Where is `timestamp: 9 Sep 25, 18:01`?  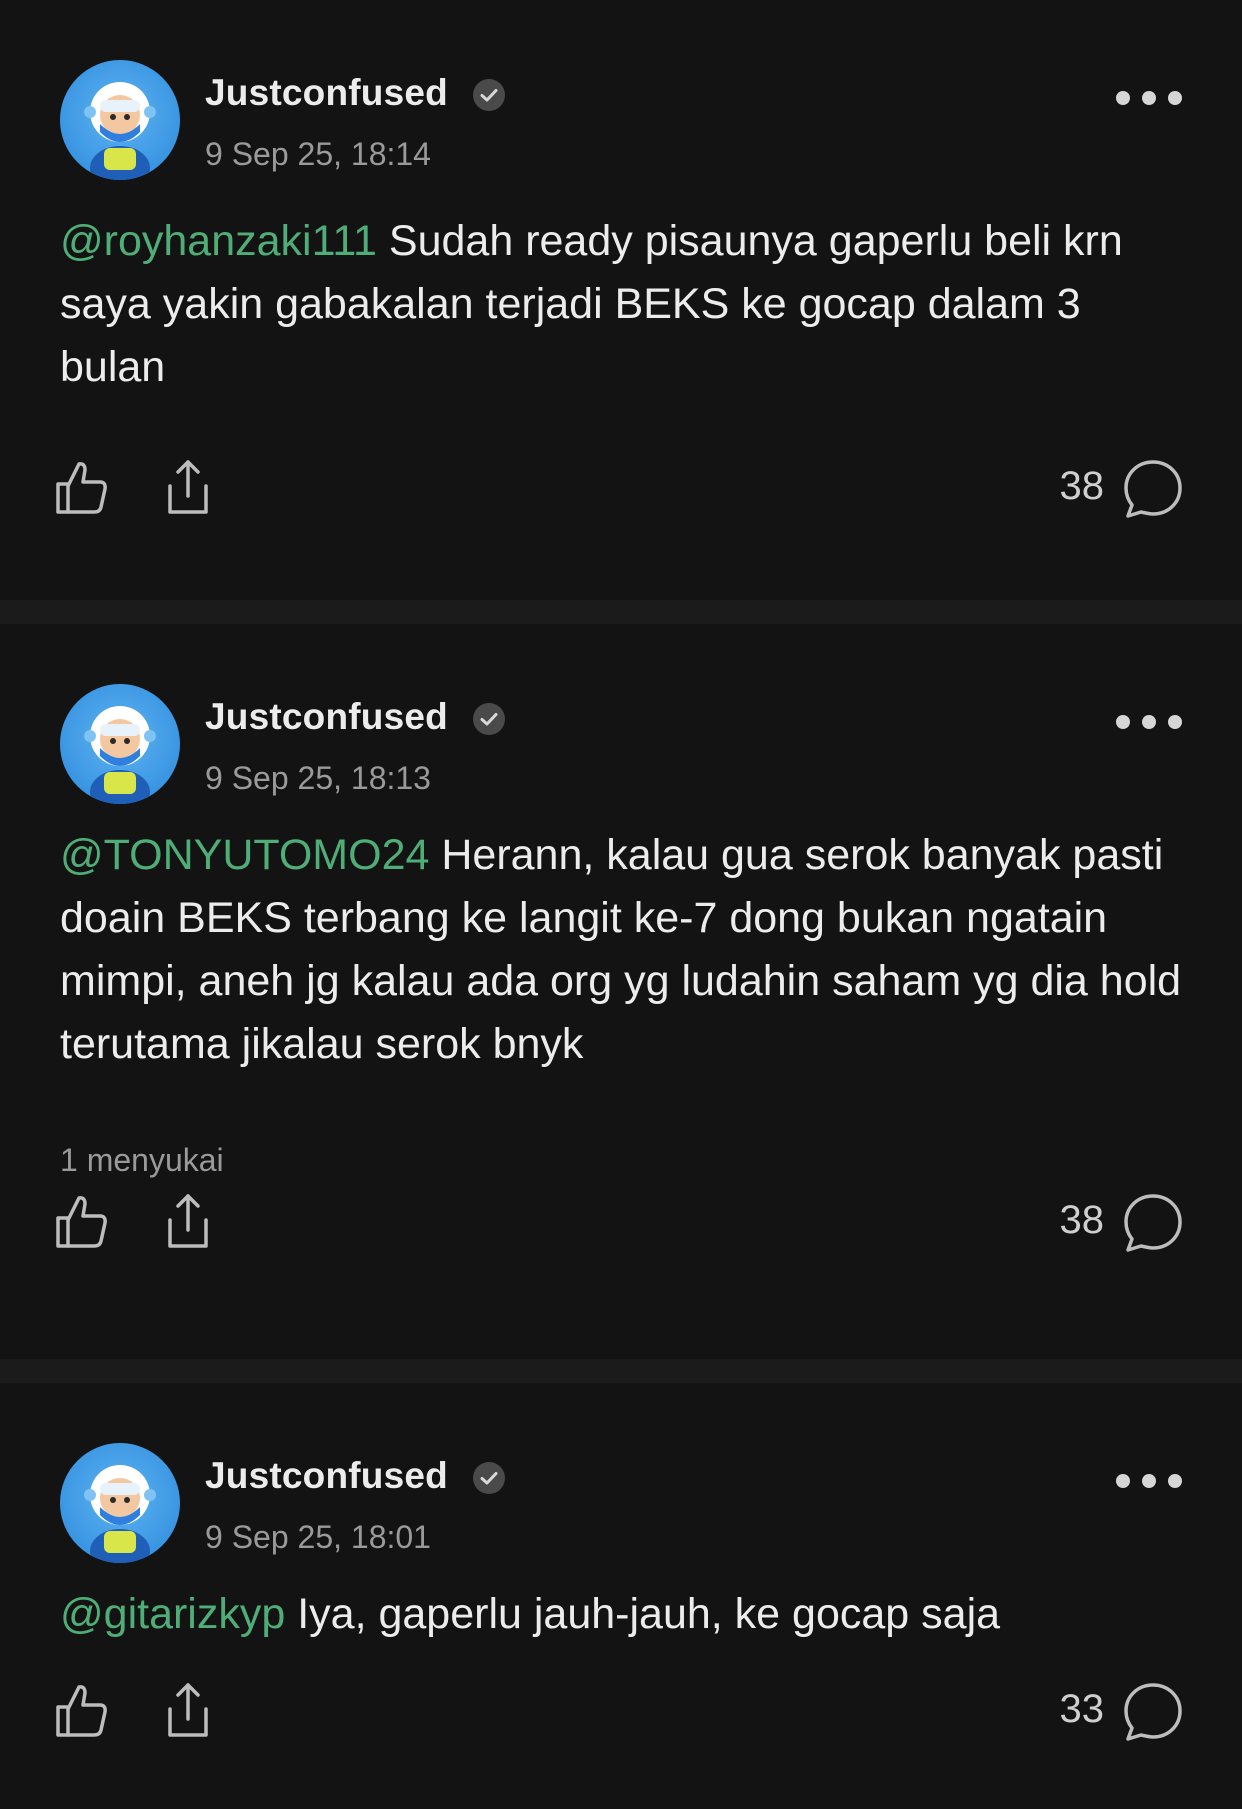 timestamp: 9 Sep 25, 18:01 is located at coordinates (318, 1537).